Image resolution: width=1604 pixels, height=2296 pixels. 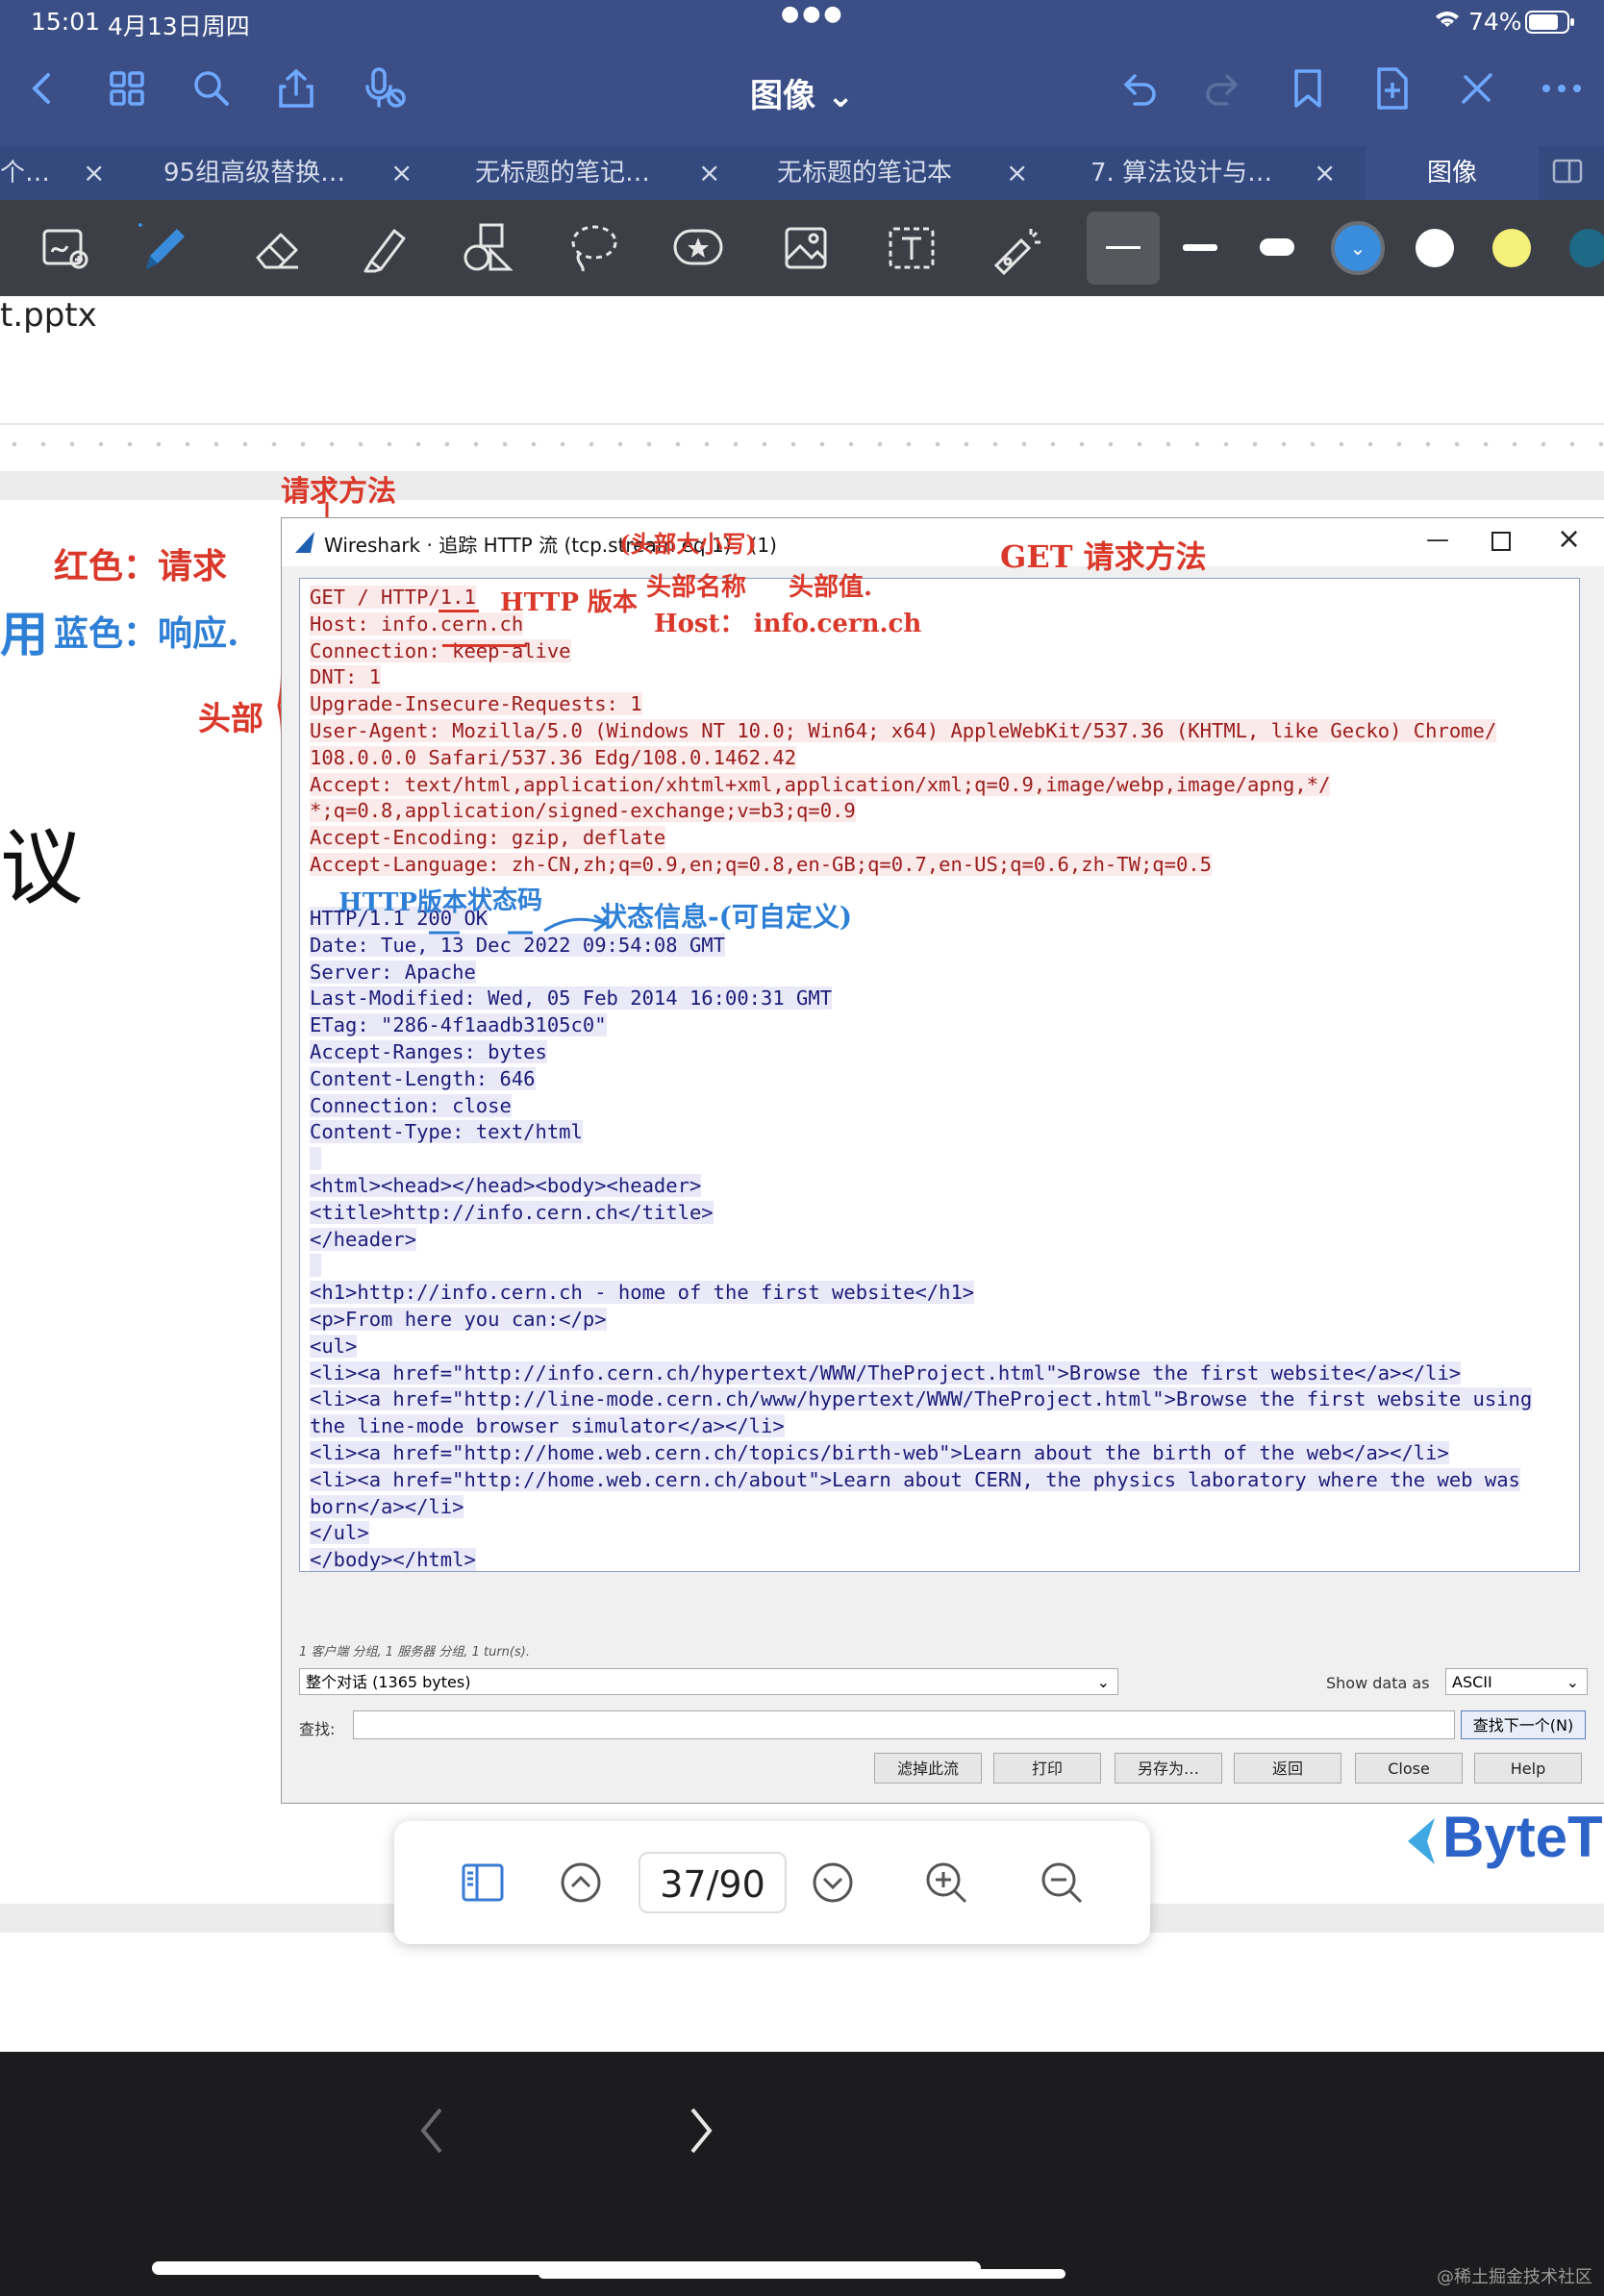 I want to click on search-icon, so click(x=212, y=88).